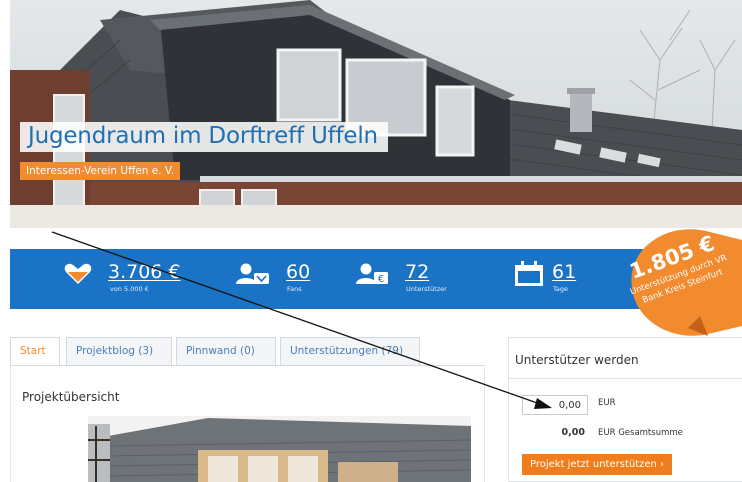 This screenshot has width=742, height=482. I want to click on days-value: 61, so click(564, 272).